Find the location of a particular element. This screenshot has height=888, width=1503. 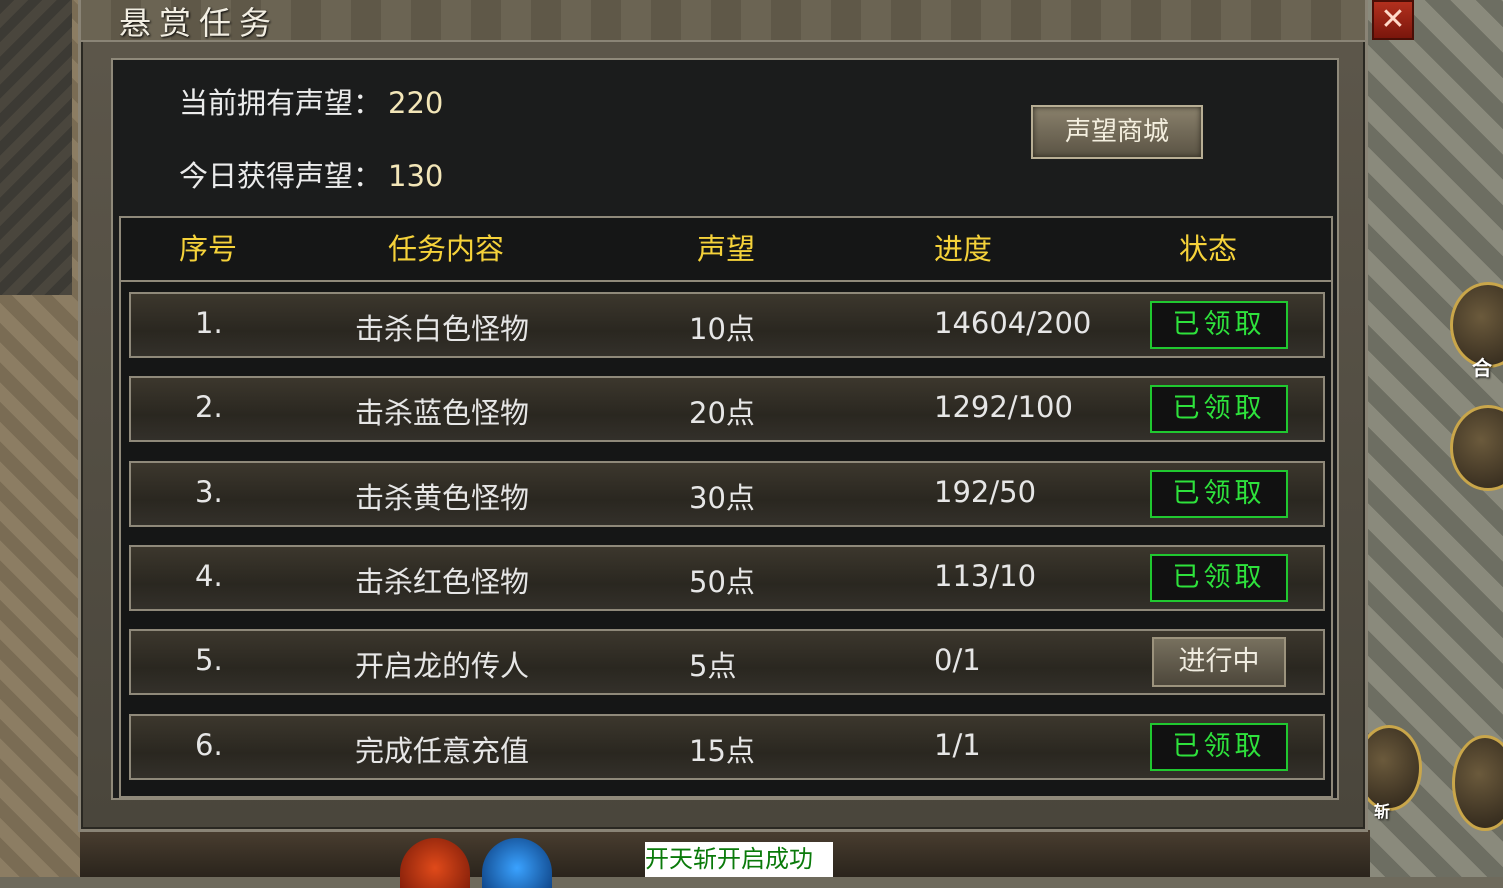

today-reputation-value: 130 is located at coordinates (416, 176).